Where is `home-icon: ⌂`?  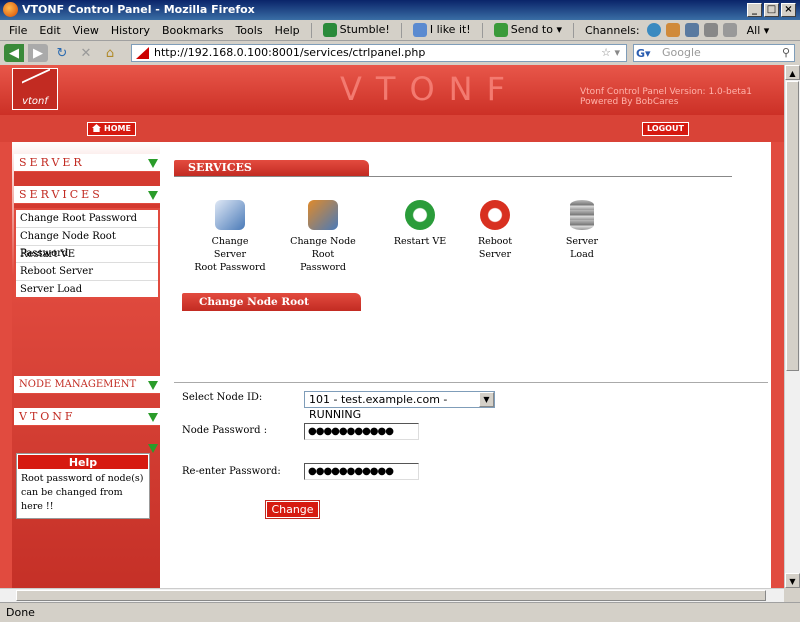
home-icon: ⌂ is located at coordinates (110, 53).